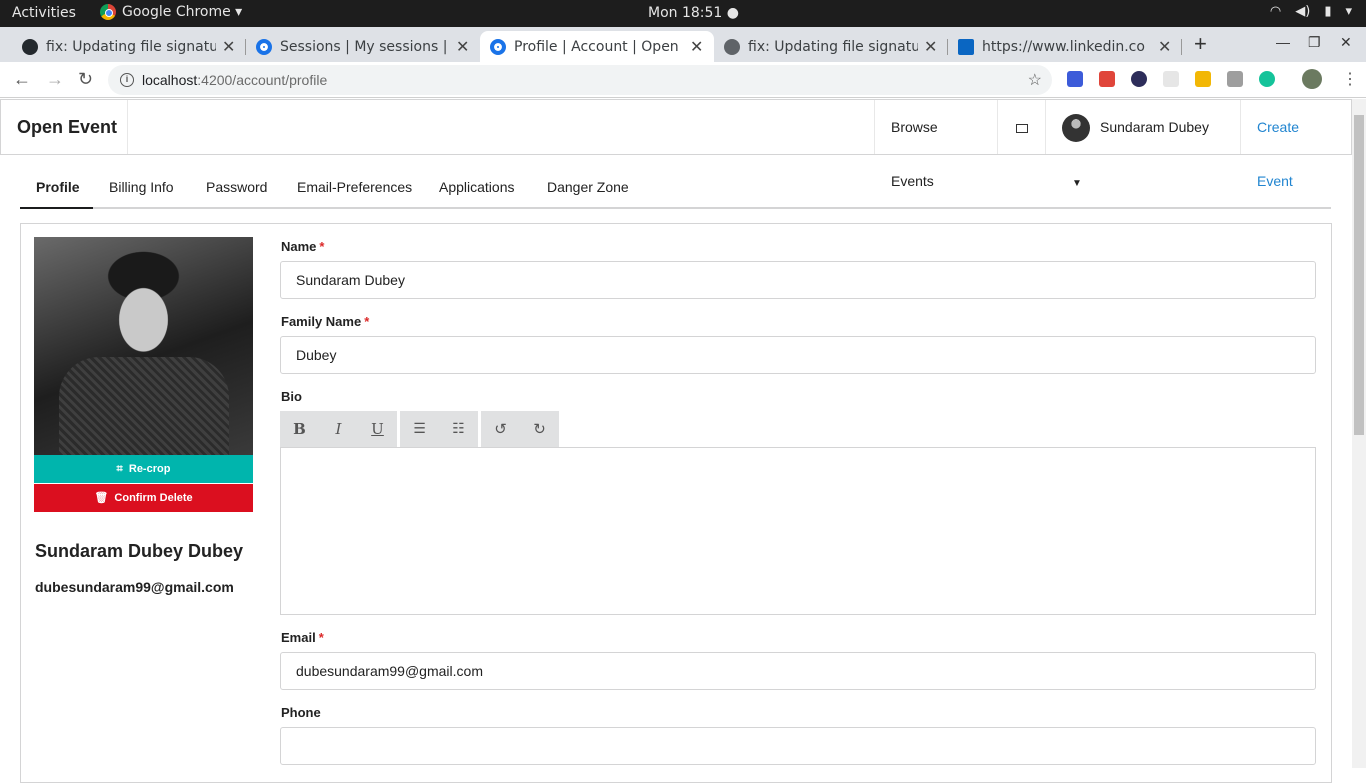 The image size is (1366, 783). I want to click on chrome-icon, so click(108, 12).